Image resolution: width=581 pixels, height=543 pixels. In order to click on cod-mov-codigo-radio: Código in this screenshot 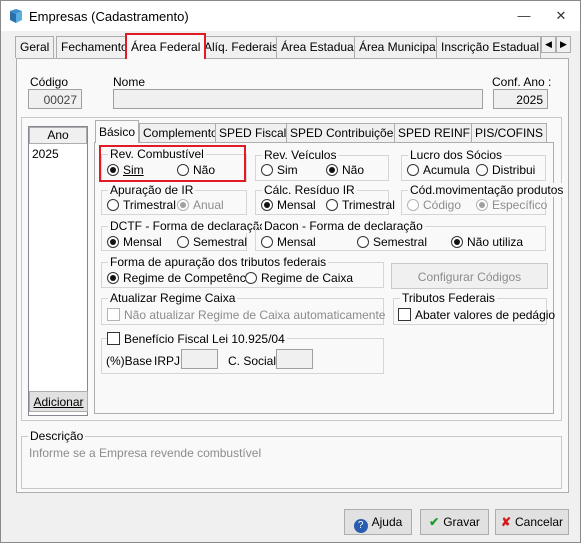, I will do `click(434, 205)`.